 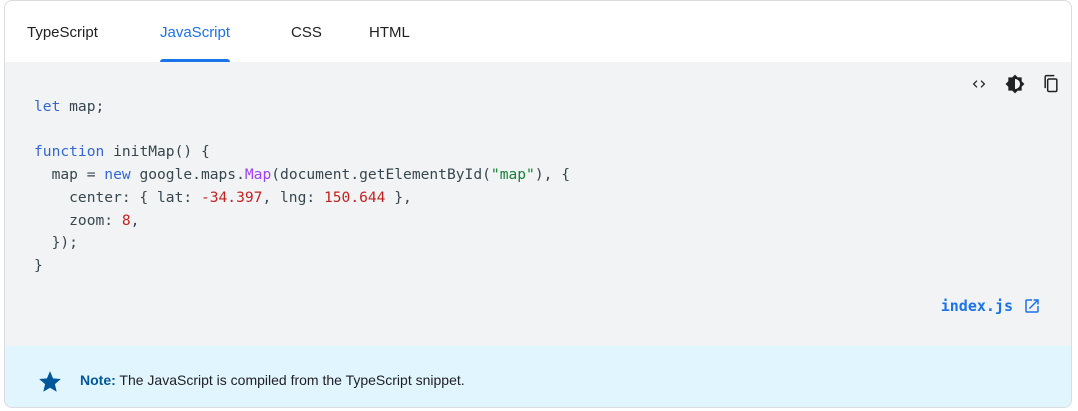 I want to click on language-tab-bar: TypeScript JavaScript CSS HTML, so click(x=538, y=32).